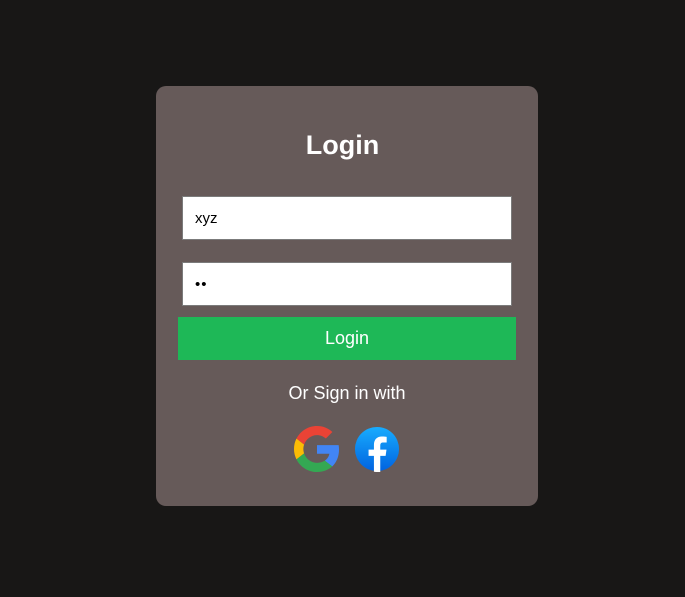 The height and width of the screenshot is (597, 685). I want to click on facebook-icon, so click(377, 449).